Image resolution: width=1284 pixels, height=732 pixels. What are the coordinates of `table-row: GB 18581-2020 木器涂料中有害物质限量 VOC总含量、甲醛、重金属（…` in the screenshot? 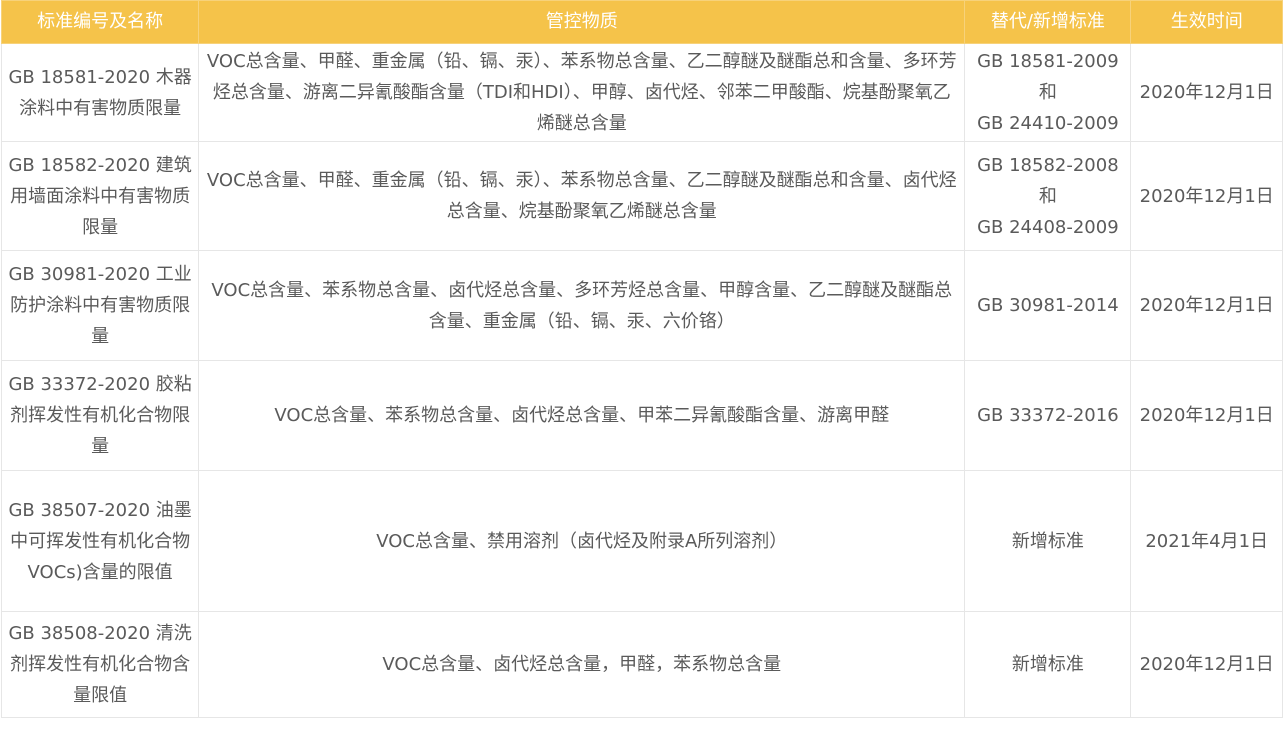 It's located at (641, 92).